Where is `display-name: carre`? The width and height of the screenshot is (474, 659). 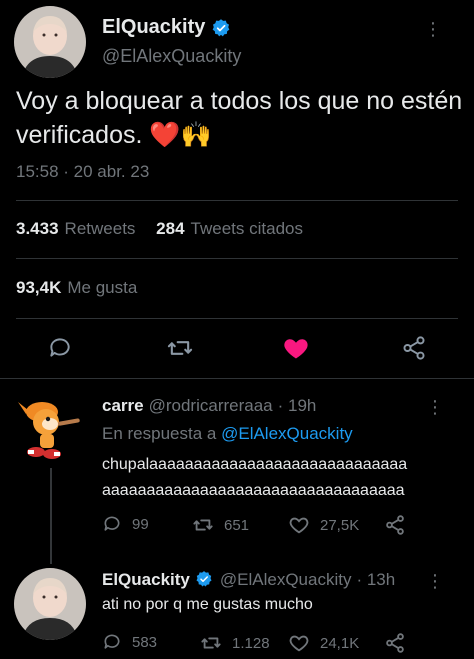 display-name: carre is located at coordinates (123, 406).